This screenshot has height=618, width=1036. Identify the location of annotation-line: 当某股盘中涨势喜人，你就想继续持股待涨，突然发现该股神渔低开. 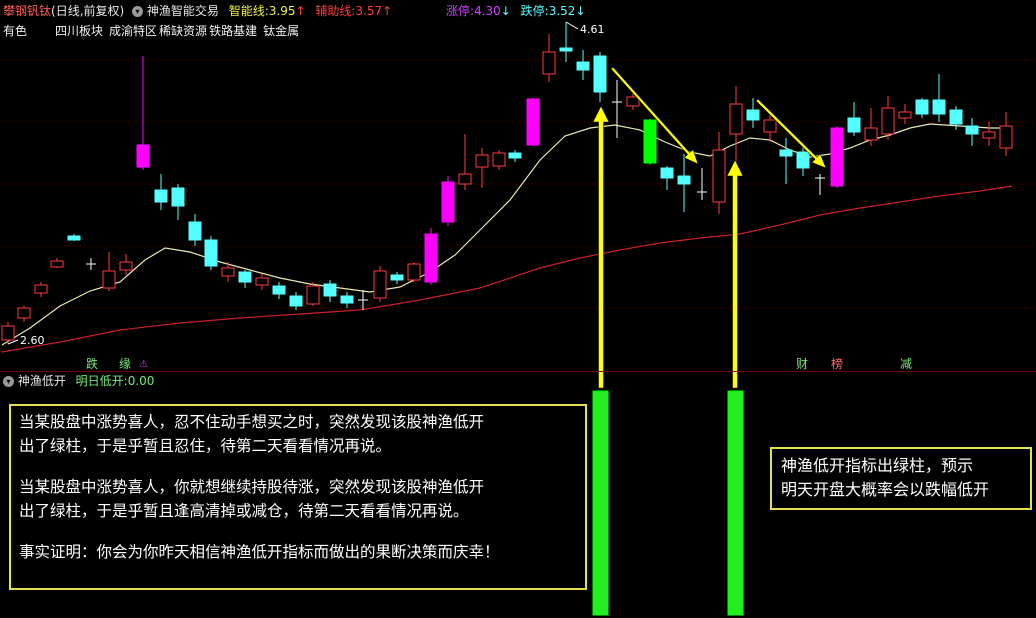
(252, 487).